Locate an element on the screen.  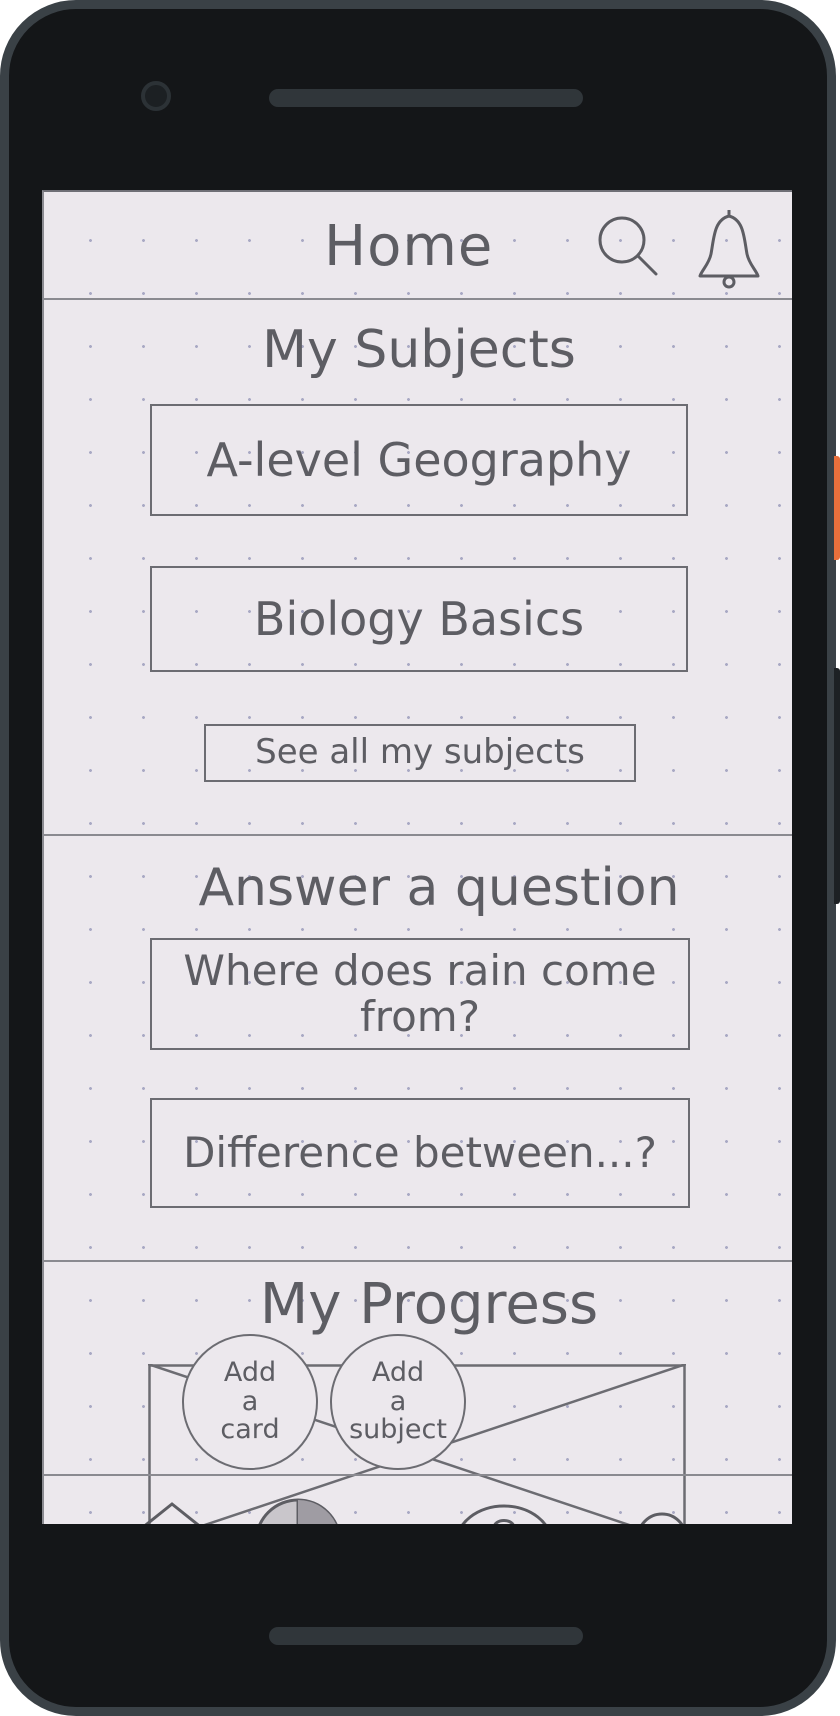
subject-card-geography: A-level Geography is located at coordinates (419, 460).